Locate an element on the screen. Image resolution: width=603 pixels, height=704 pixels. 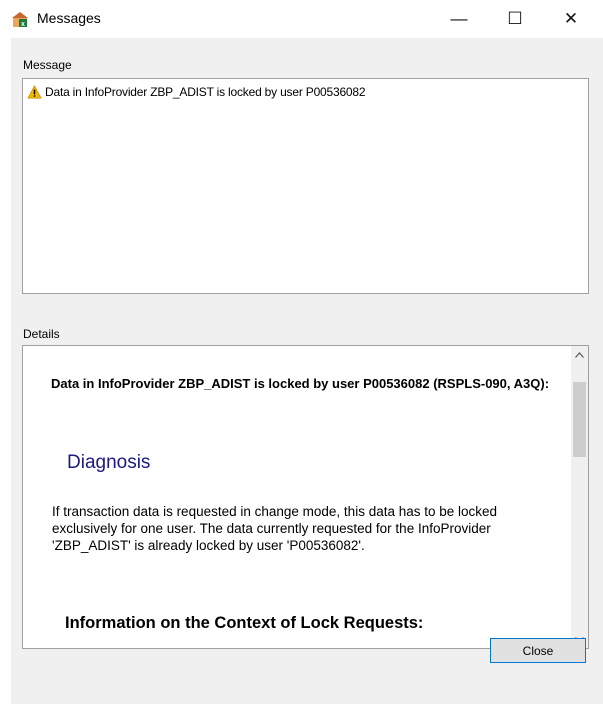
message-label: Message is located at coordinates (47, 65).